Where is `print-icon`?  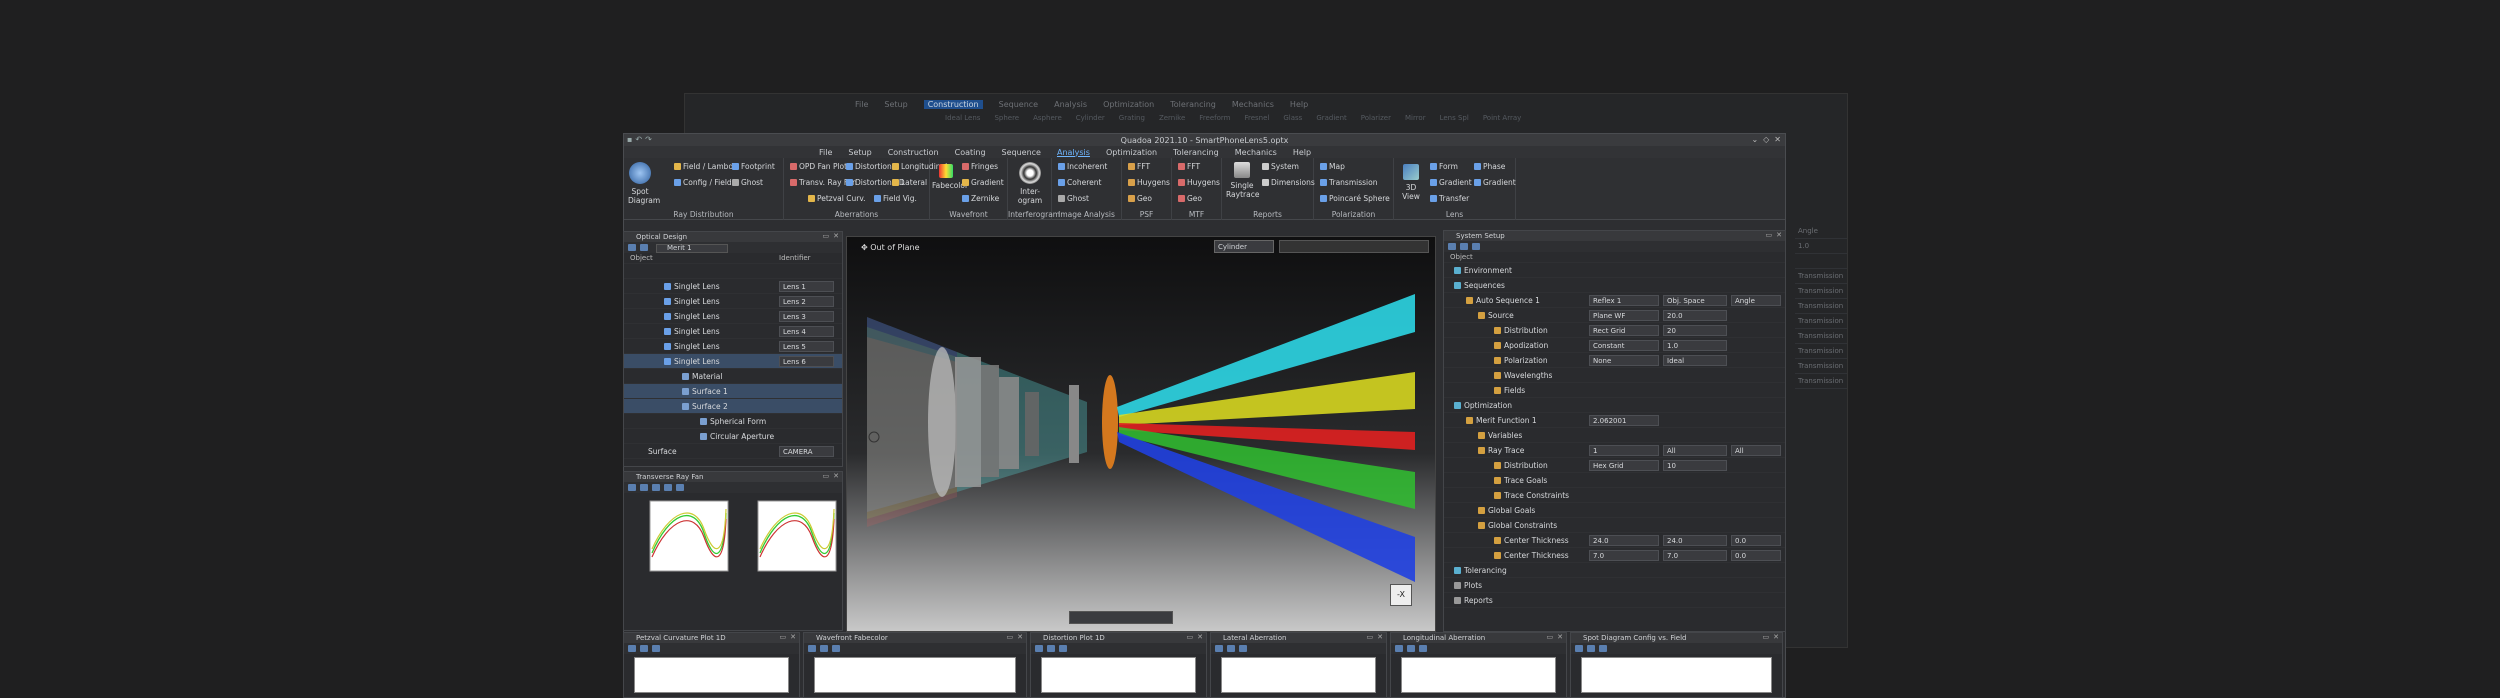
print-icon is located at coordinates (668, 487).